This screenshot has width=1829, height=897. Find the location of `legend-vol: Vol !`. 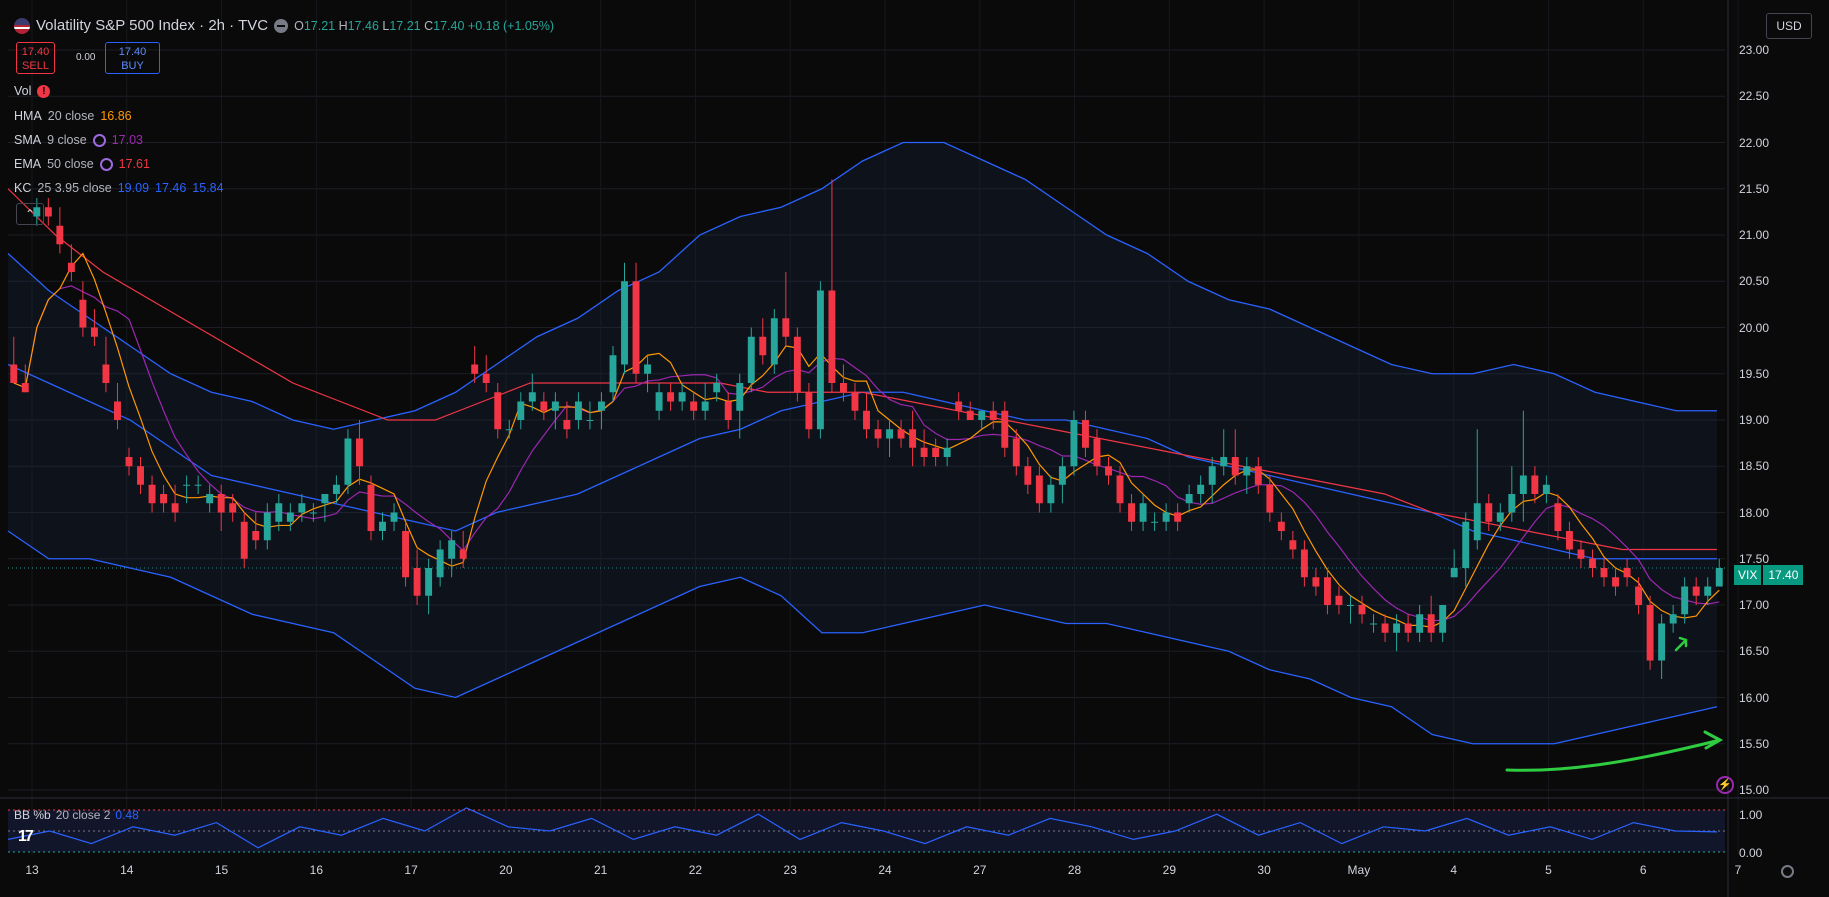

legend-vol: Vol ! is located at coordinates (32, 91).